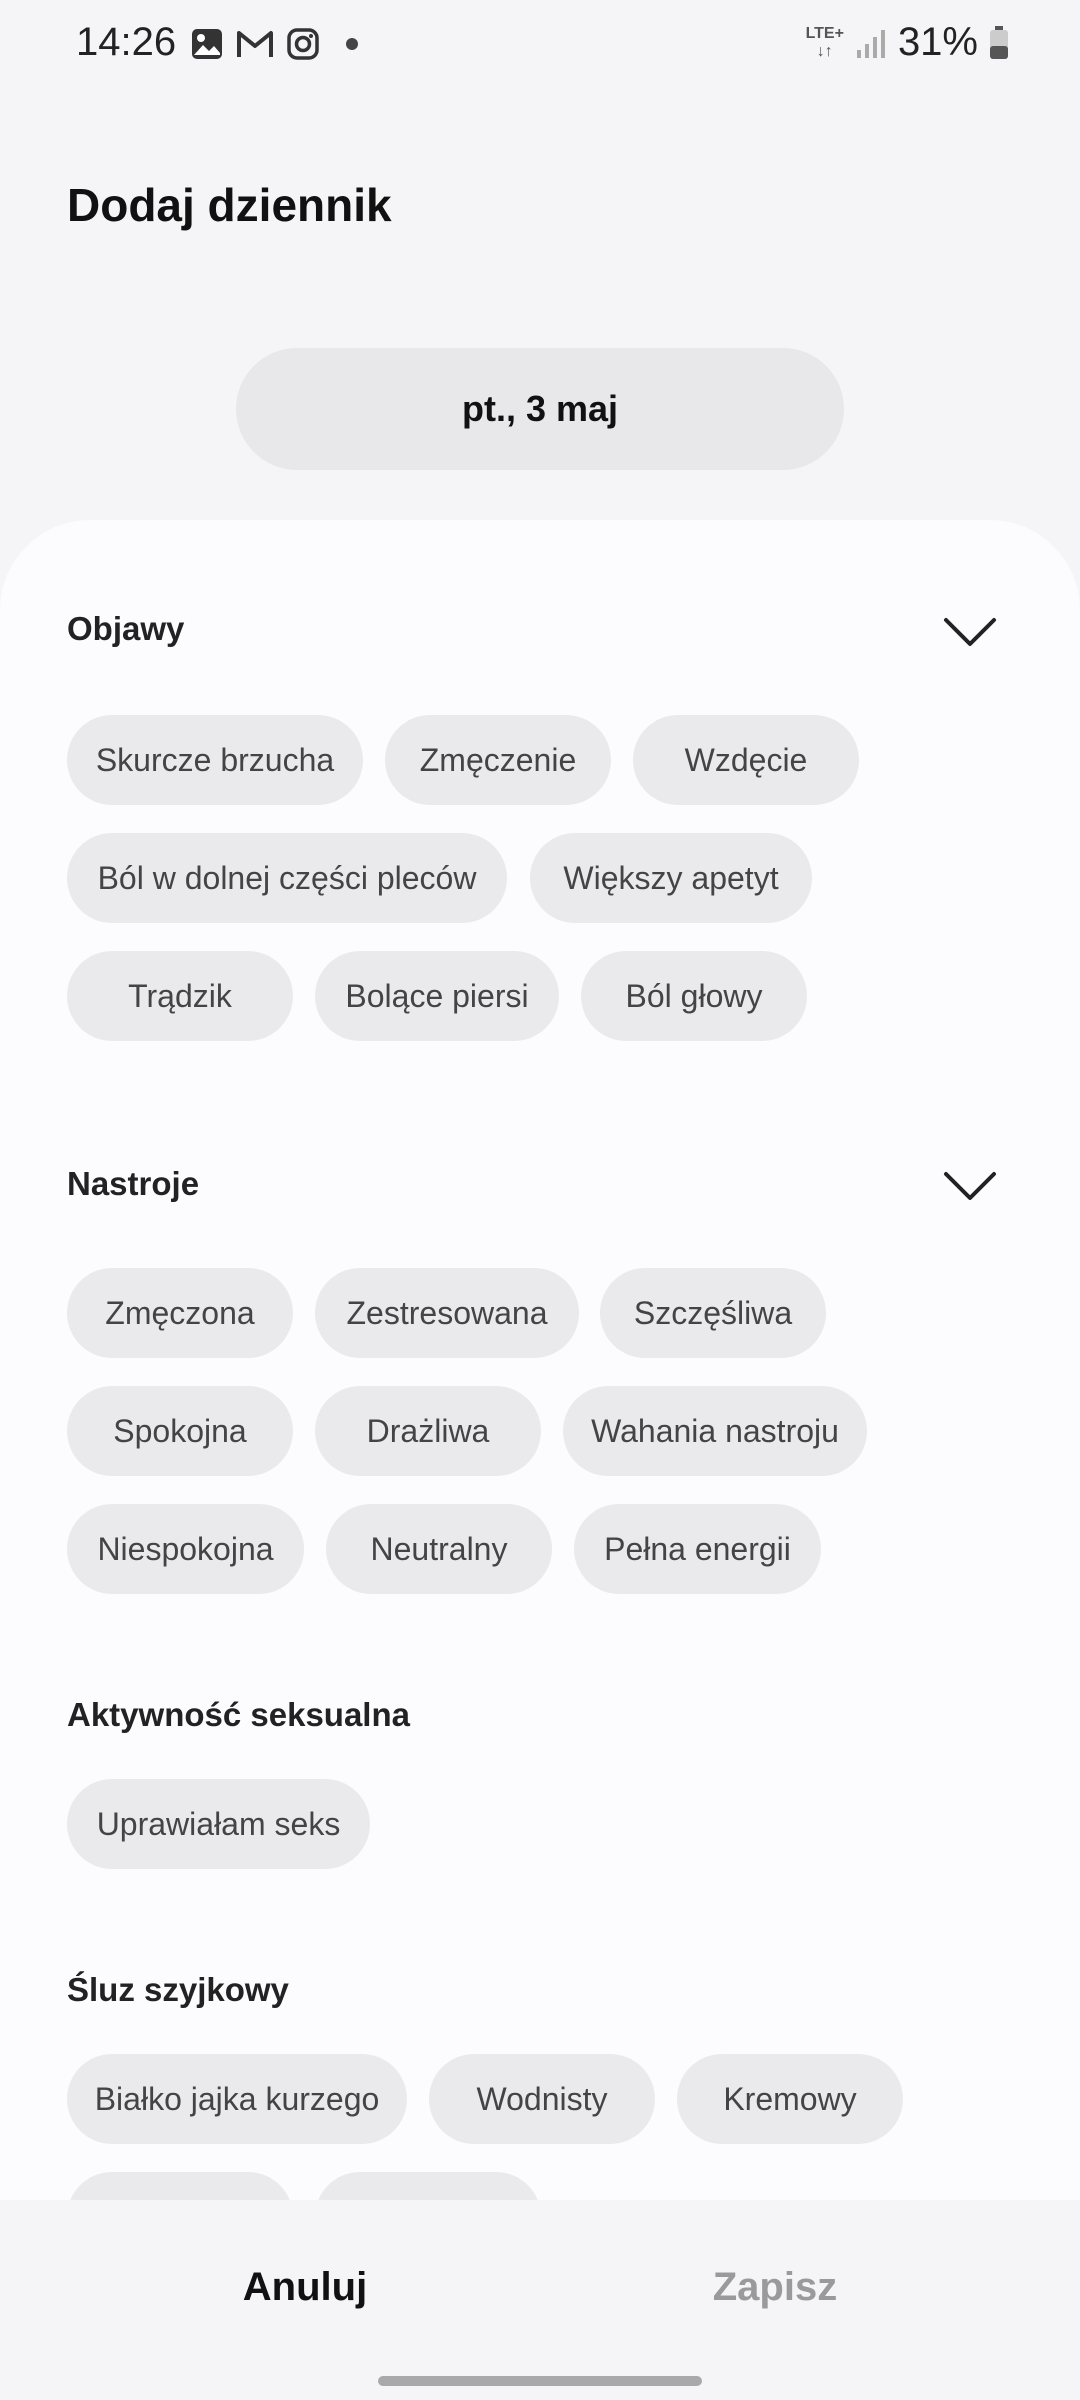 The width and height of the screenshot is (1080, 2400). Describe the element at coordinates (439, 1549) in the screenshot. I see `chip-mood: Neutralny` at that location.